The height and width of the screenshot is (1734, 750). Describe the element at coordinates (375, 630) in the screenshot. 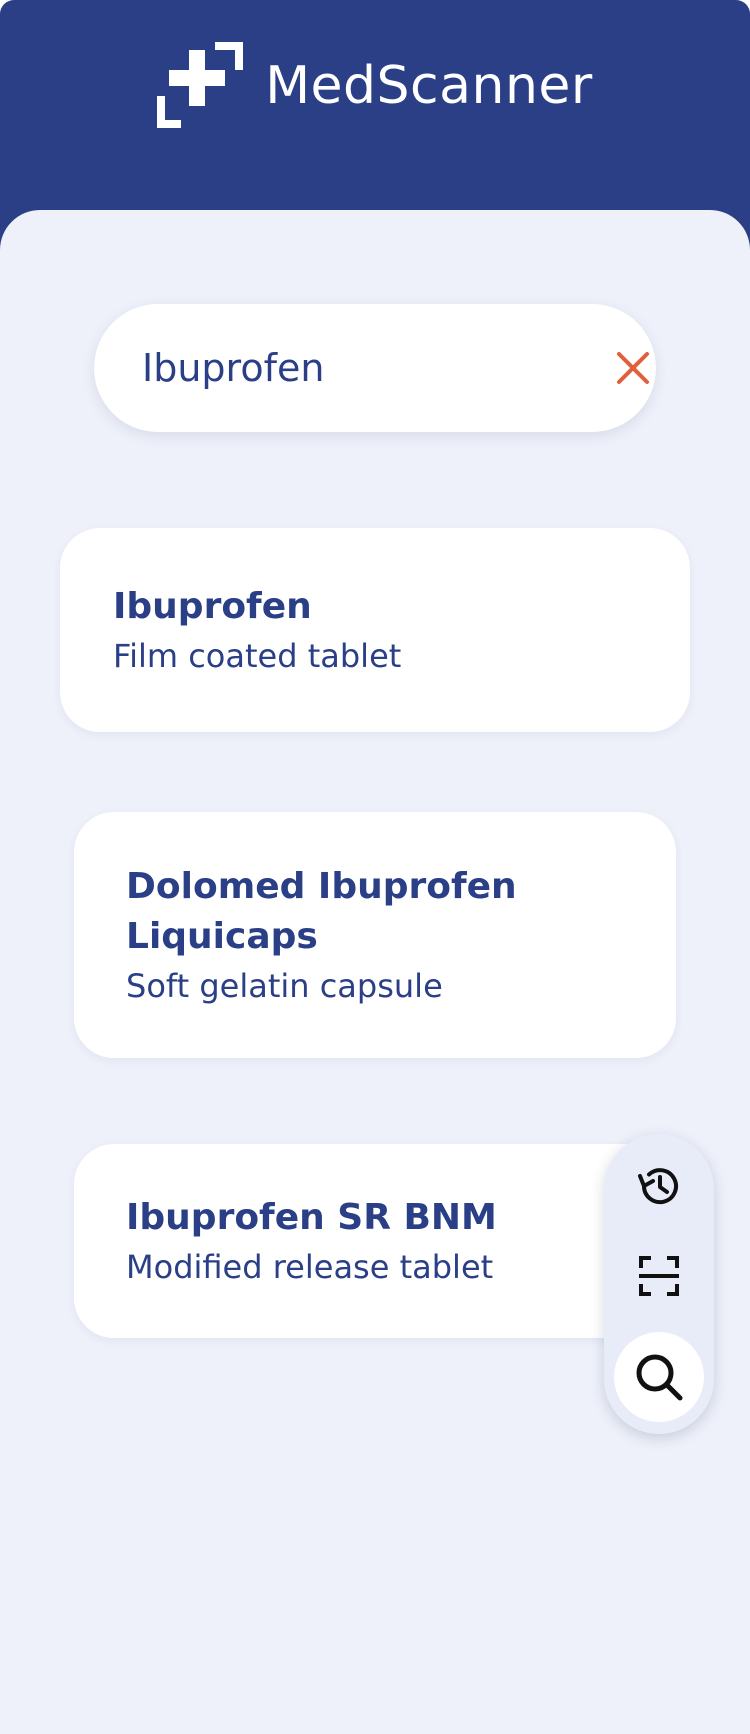

I see `result-card: Ibuprofen Film coated tablet` at that location.